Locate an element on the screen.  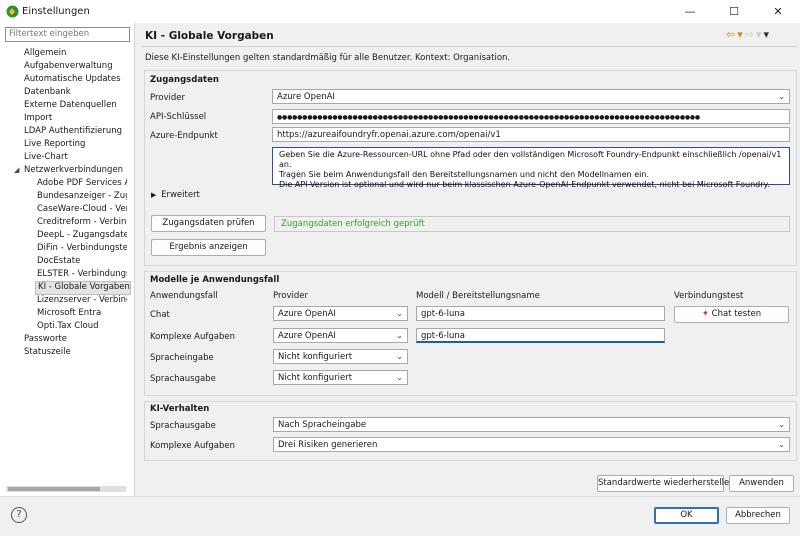
endpoint-label: Azure-Endpunkt is located at coordinates (184, 136).